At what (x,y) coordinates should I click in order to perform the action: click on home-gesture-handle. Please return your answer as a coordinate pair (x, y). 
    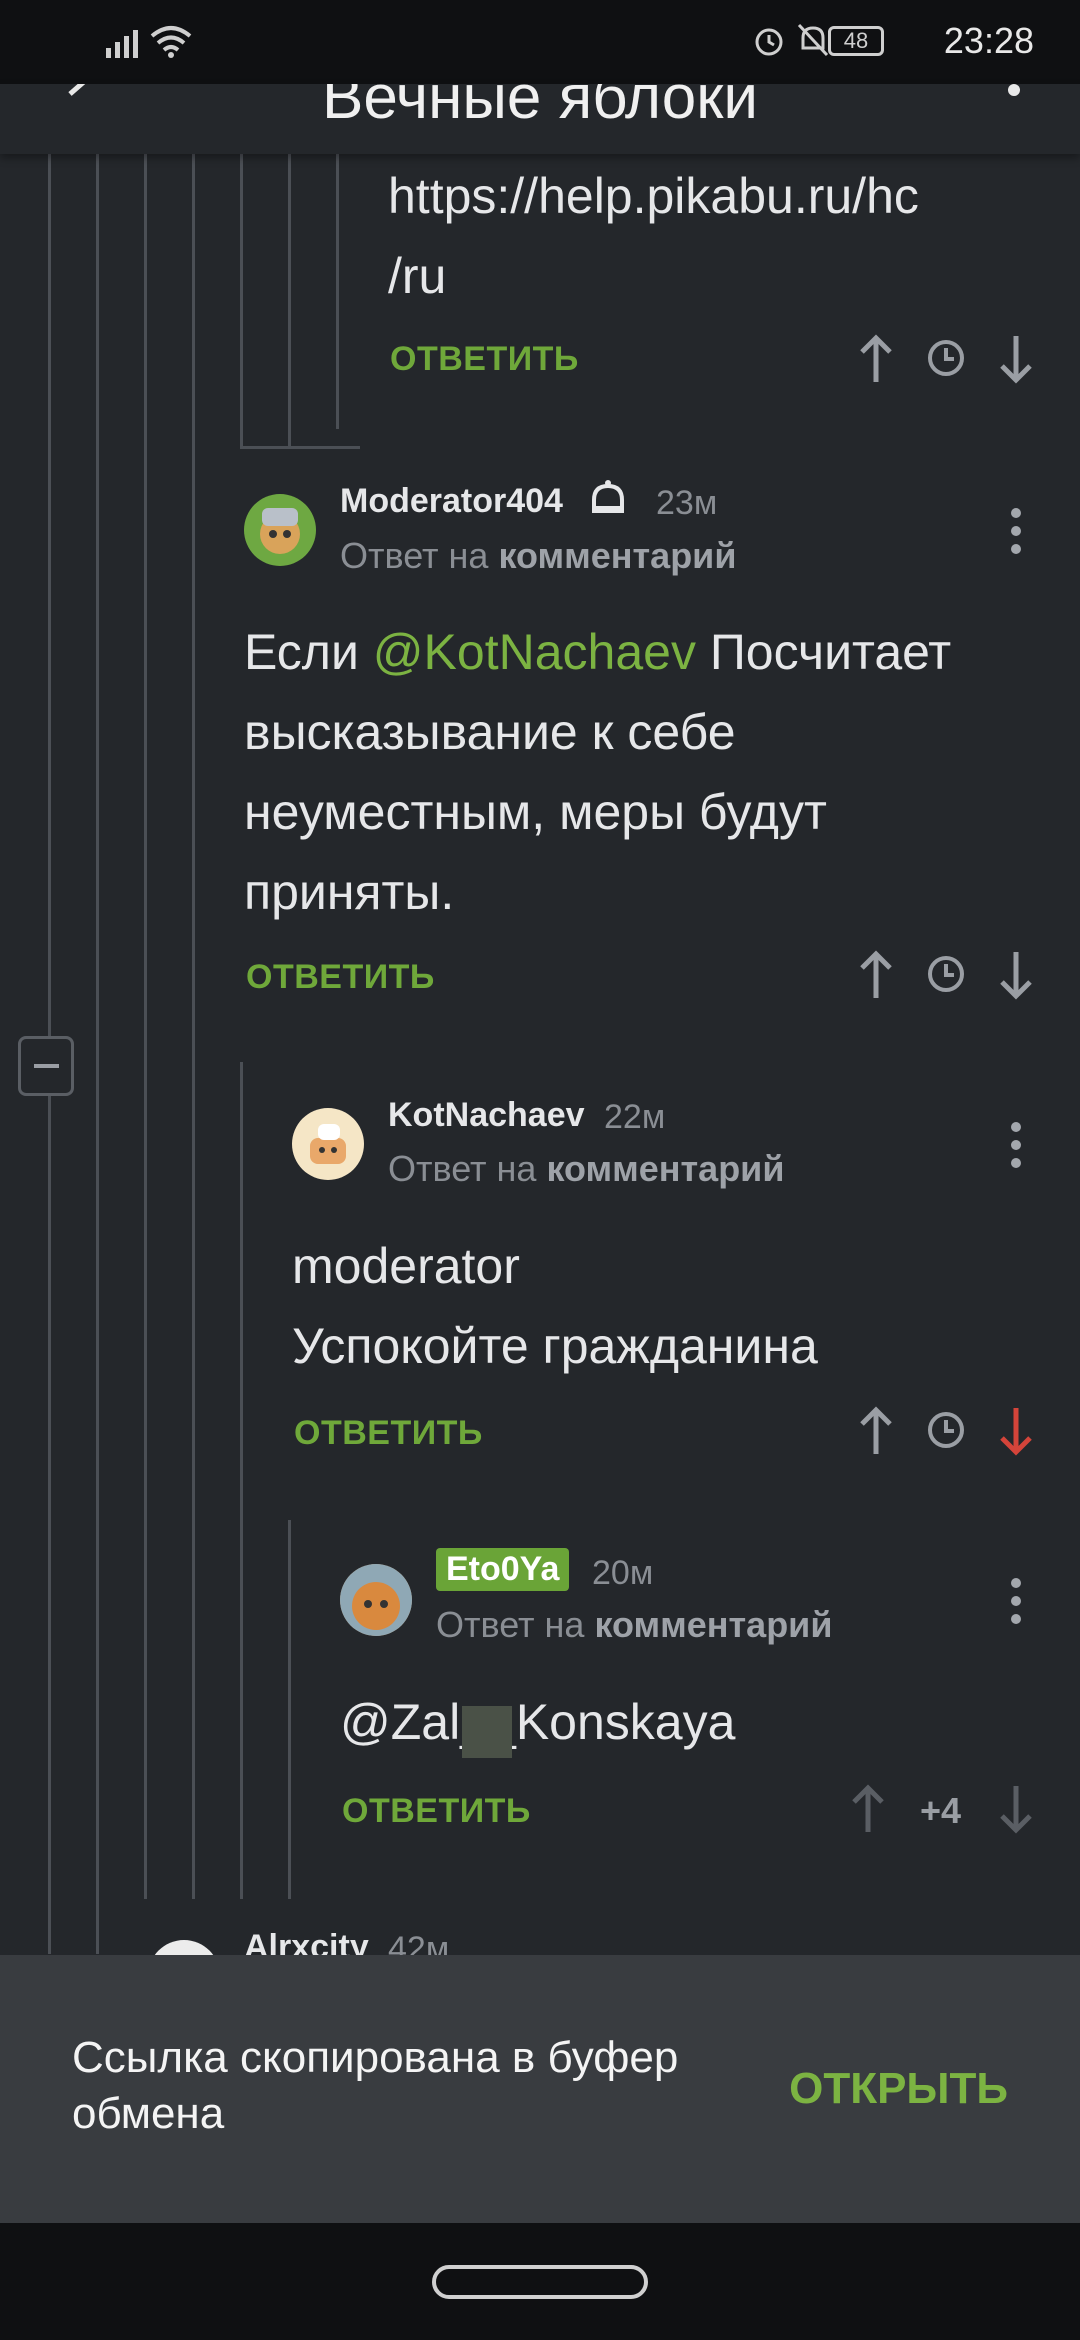
    Looking at the image, I should click on (540, 2282).